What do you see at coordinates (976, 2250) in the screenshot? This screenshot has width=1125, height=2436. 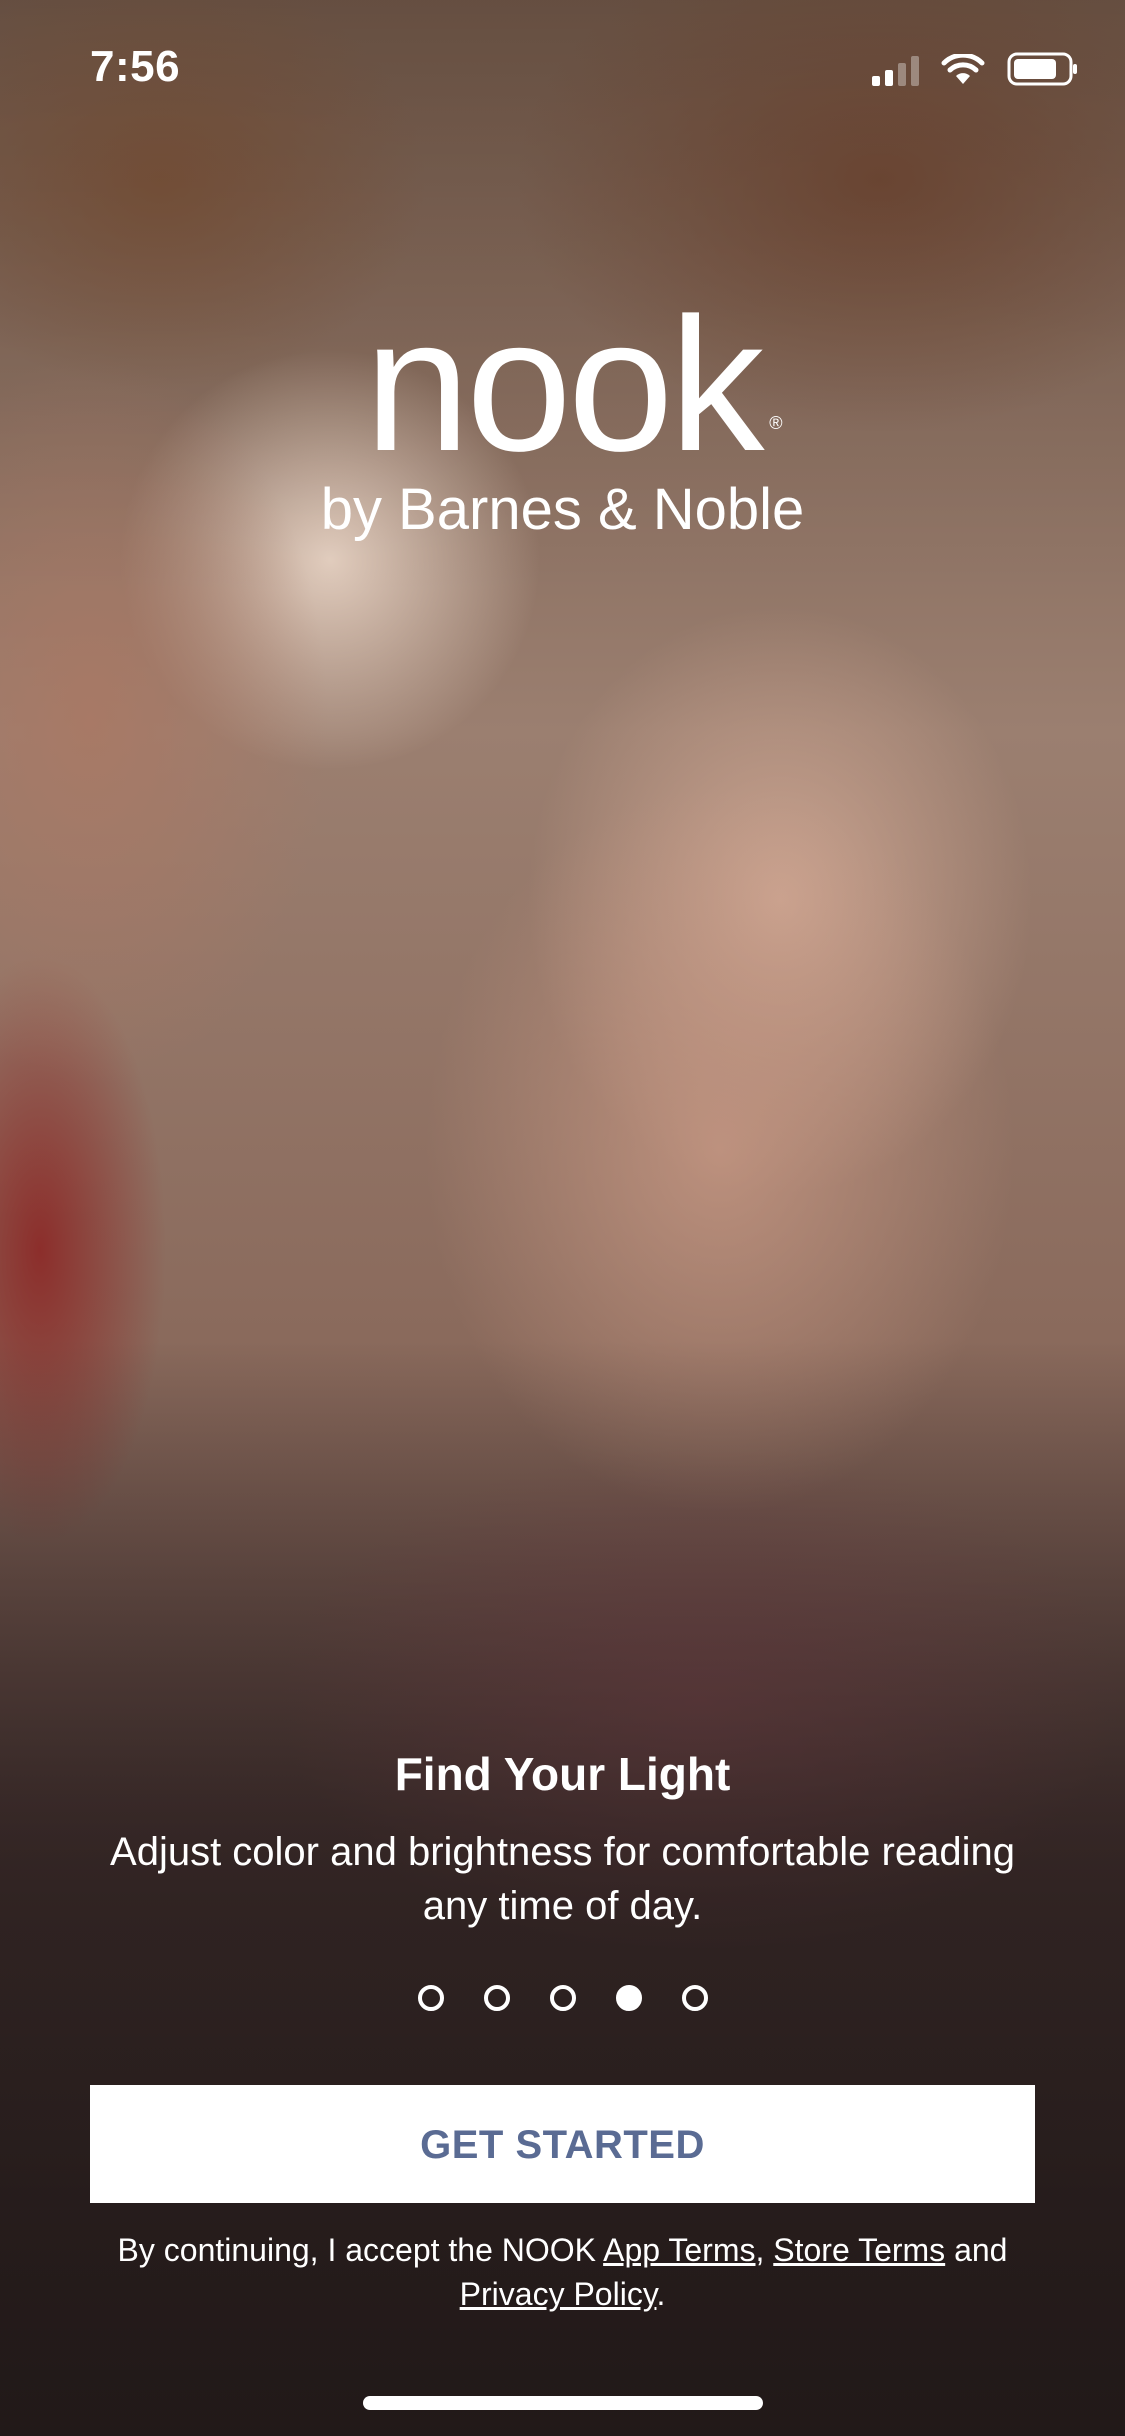 I see `legal-and: and` at bounding box center [976, 2250].